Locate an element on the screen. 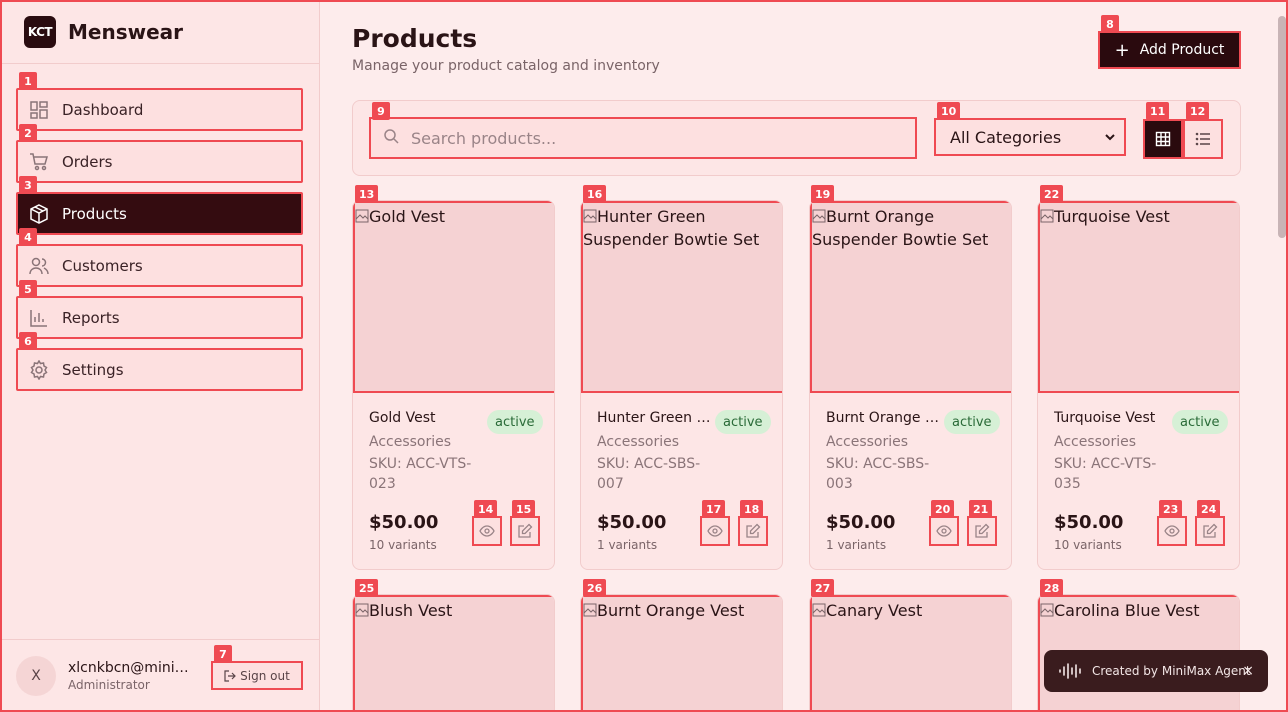 This screenshot has width=1288, height=712. marker: 20 is located at coordinates (943, 509).